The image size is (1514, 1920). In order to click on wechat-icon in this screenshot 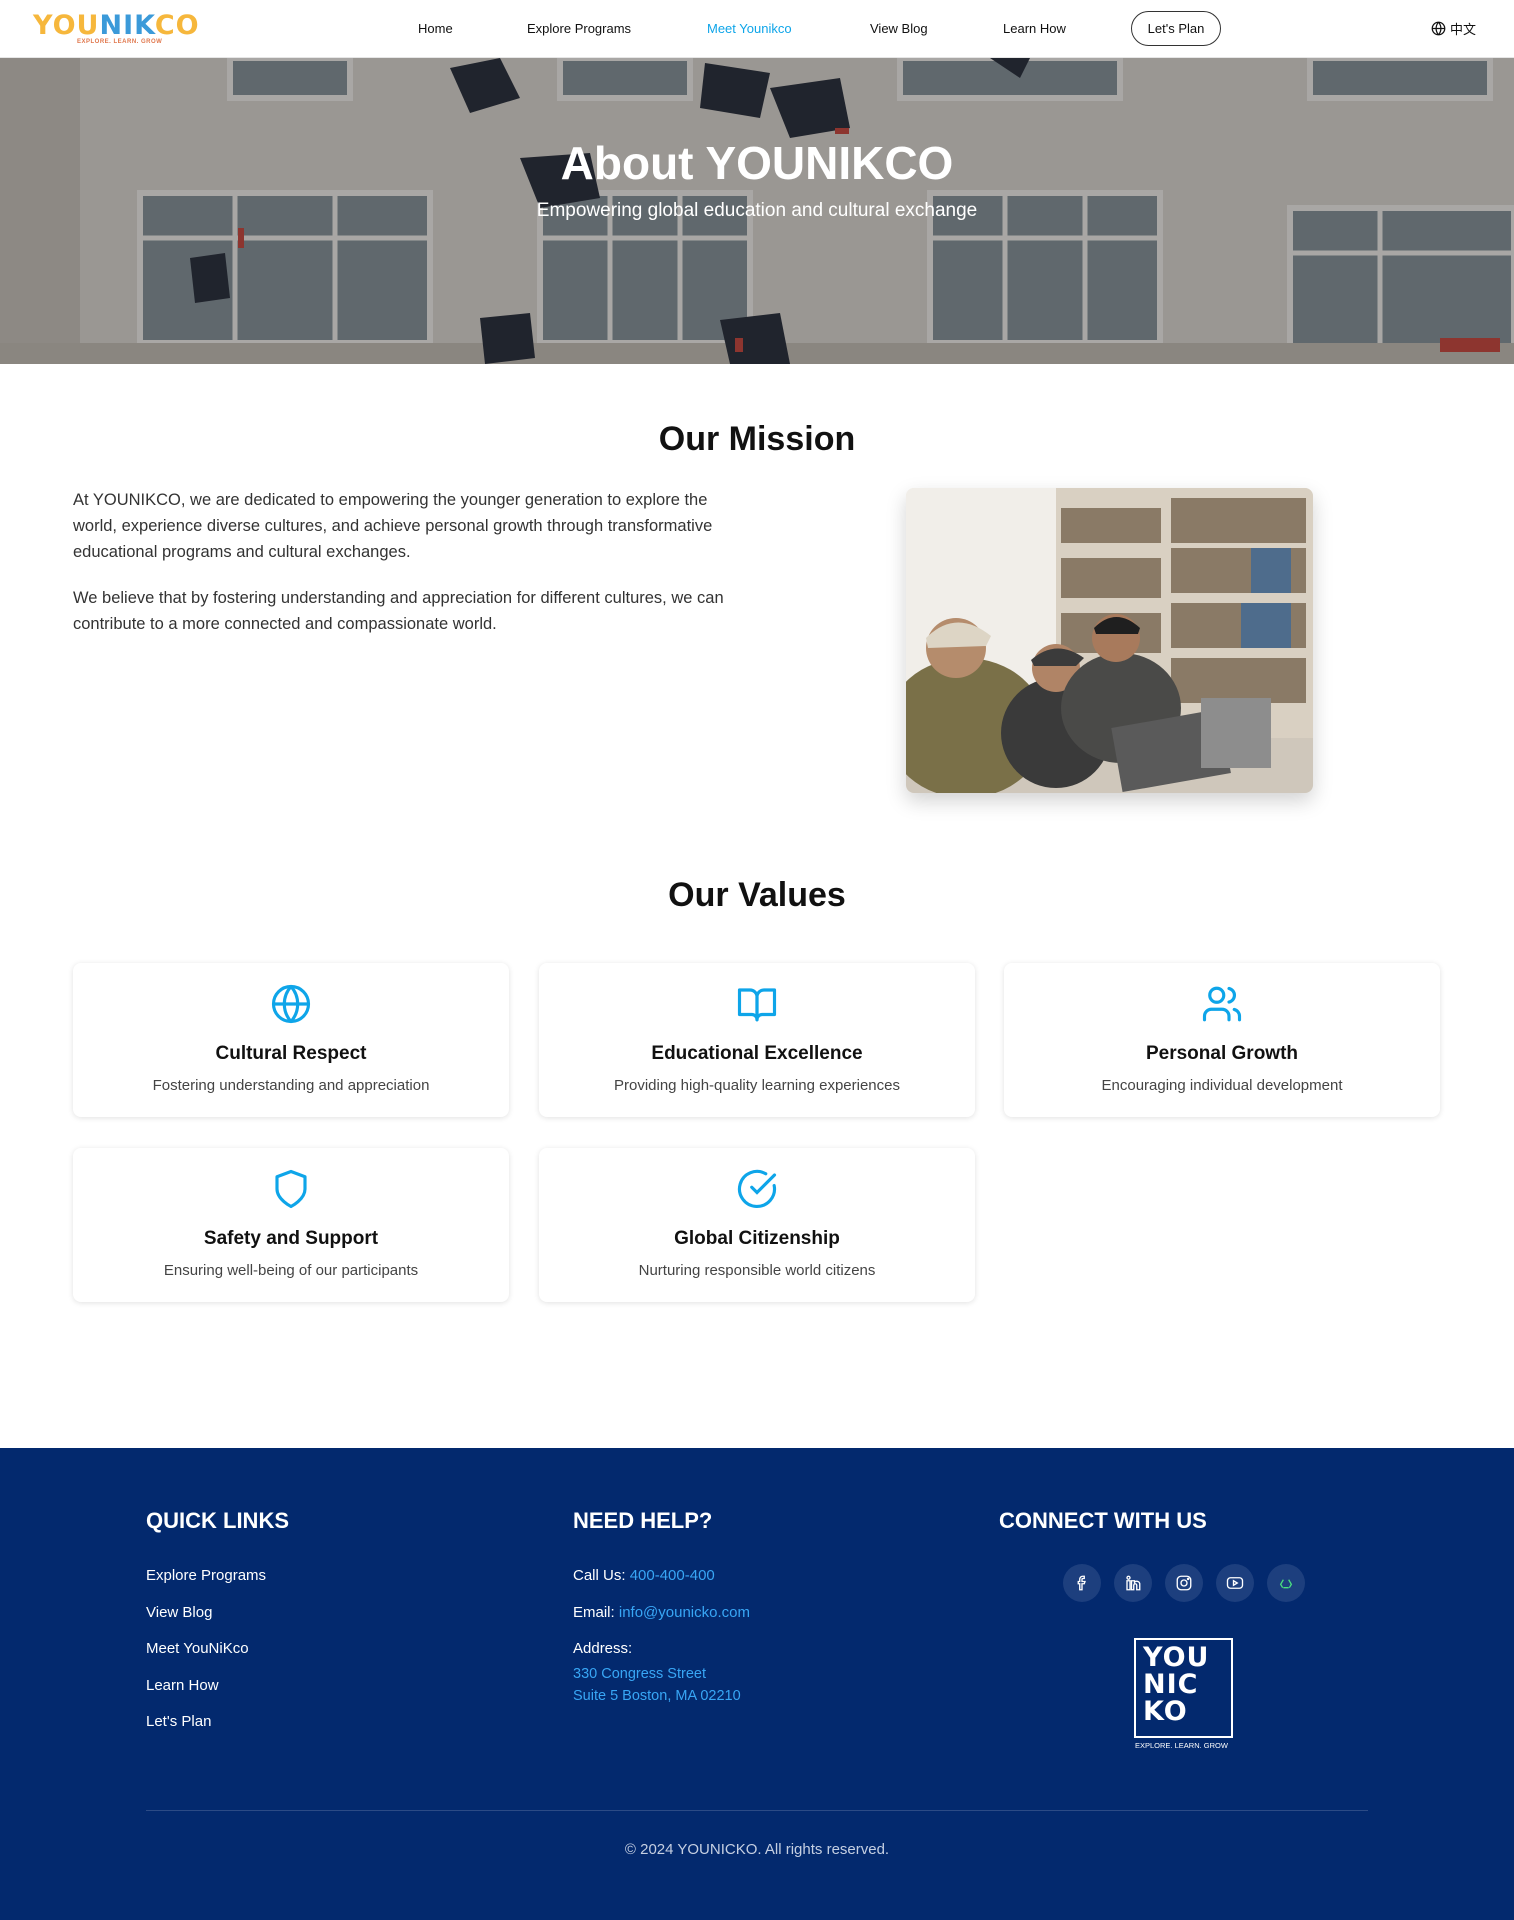, I will do `click(1286, 1584)`.